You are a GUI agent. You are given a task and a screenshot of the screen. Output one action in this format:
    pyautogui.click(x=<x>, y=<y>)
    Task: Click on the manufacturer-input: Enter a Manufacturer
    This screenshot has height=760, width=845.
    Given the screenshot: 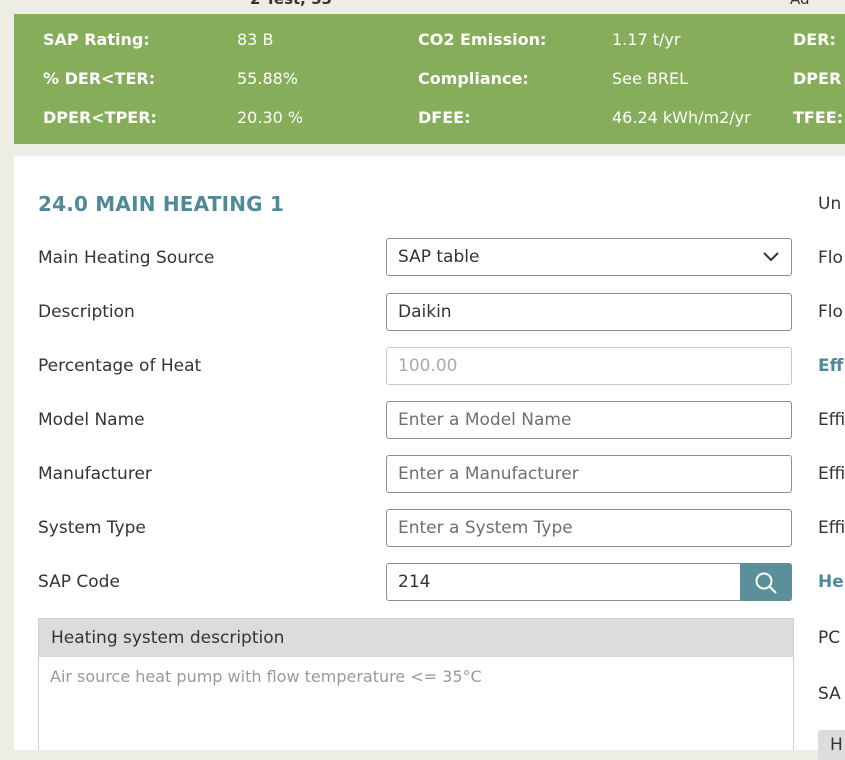 What is the action you would take?
    pyautogui.click(x=589, y=474)
    